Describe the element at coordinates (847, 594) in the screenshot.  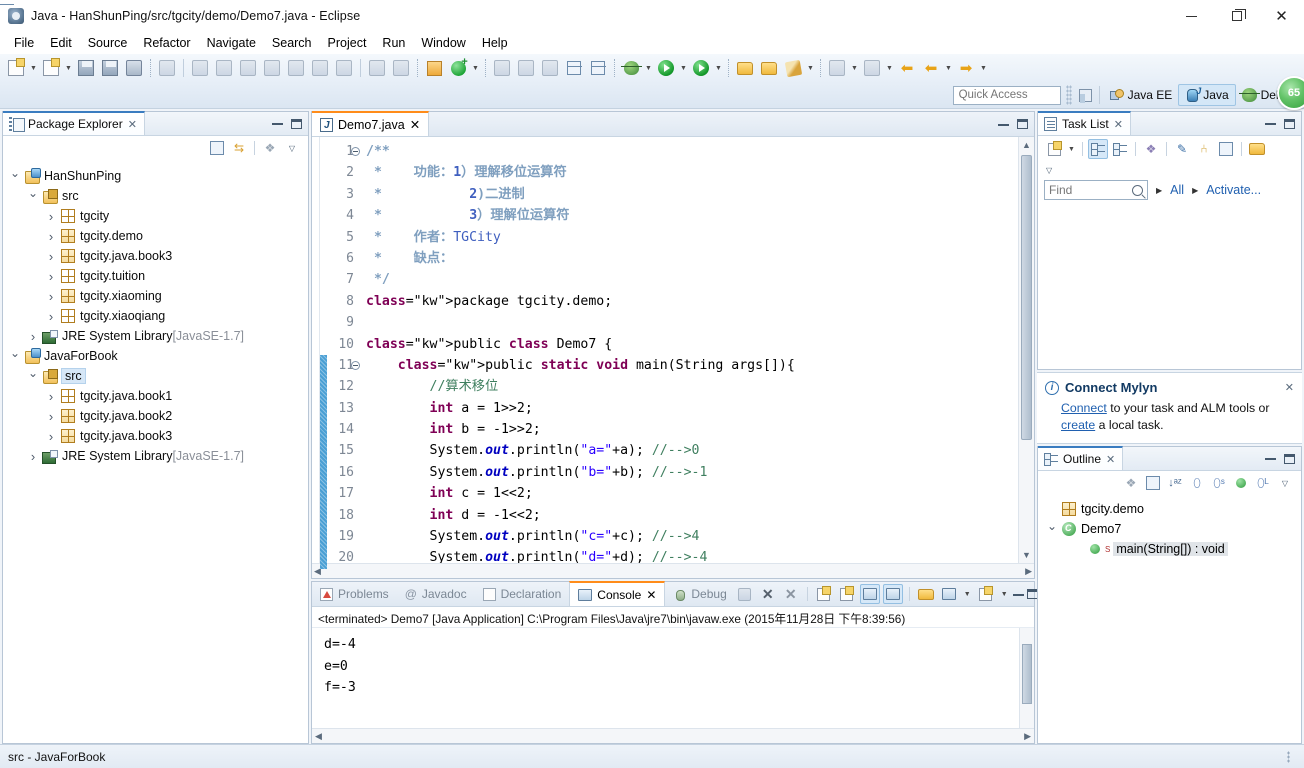
I see `scroll-lock-button` at that location.